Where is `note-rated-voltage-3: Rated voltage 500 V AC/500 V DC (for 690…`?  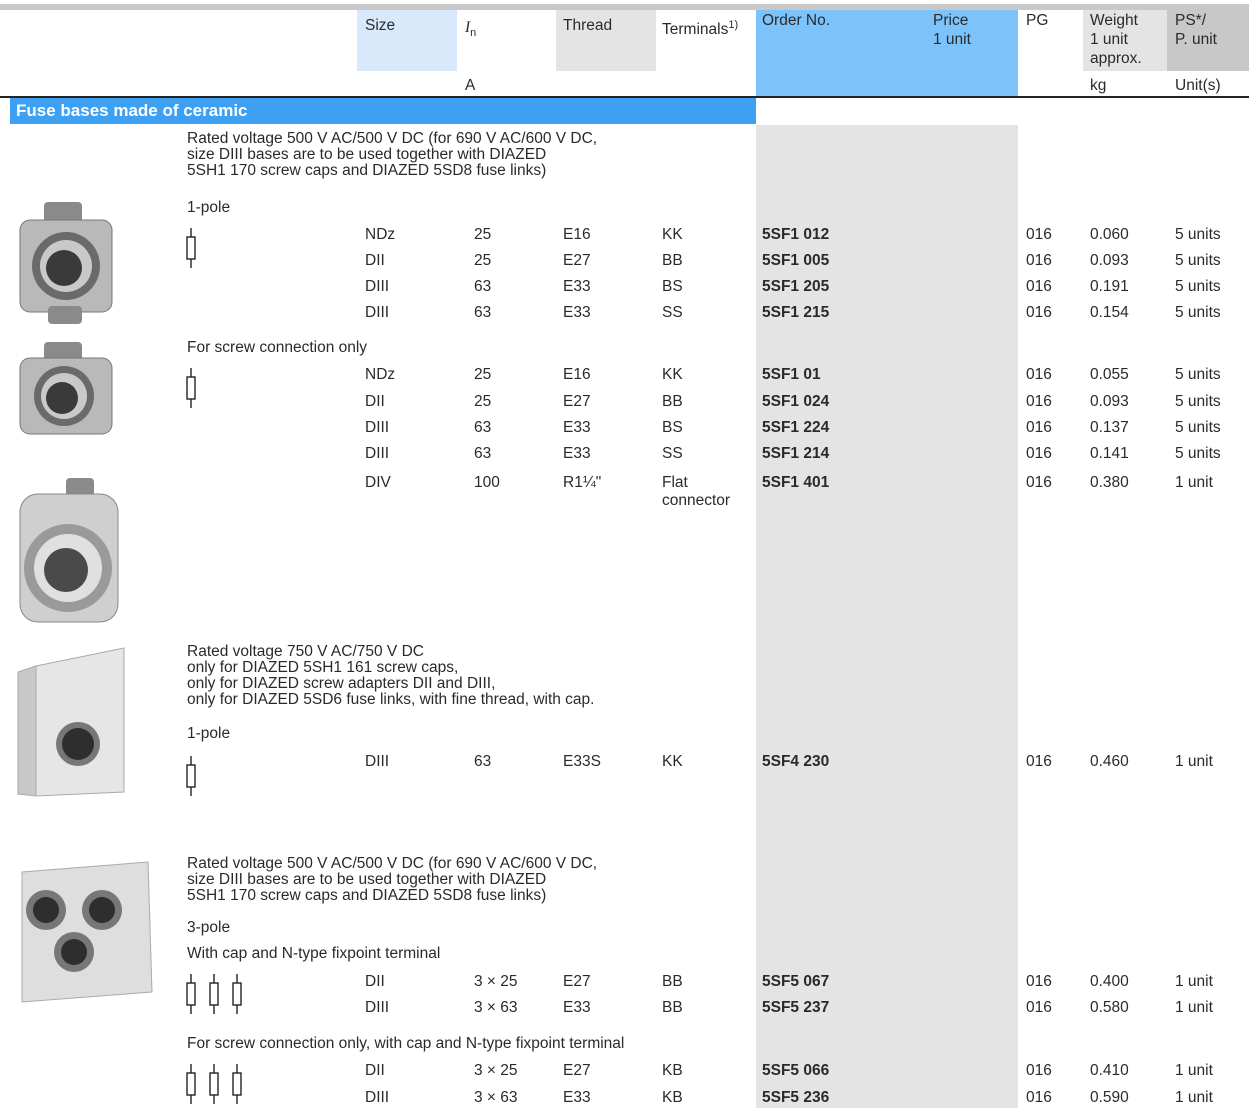 note-rated-voltage-3: Rated voltage 500 V AC/500 V DC (for 690… is located at coordinates (392, 879).